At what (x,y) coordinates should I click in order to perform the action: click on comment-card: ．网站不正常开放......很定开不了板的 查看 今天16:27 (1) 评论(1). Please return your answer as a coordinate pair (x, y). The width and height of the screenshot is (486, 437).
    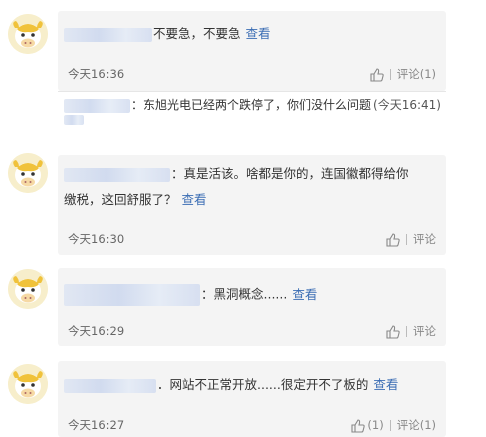
    Looking at the image, I should click on (252, 399).